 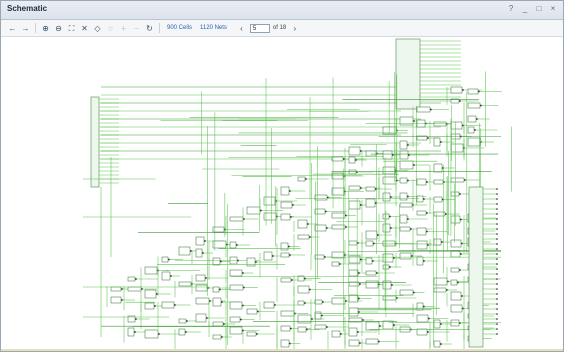 I want to click on refresh-icon: ↻, so click(x=149, y=28).